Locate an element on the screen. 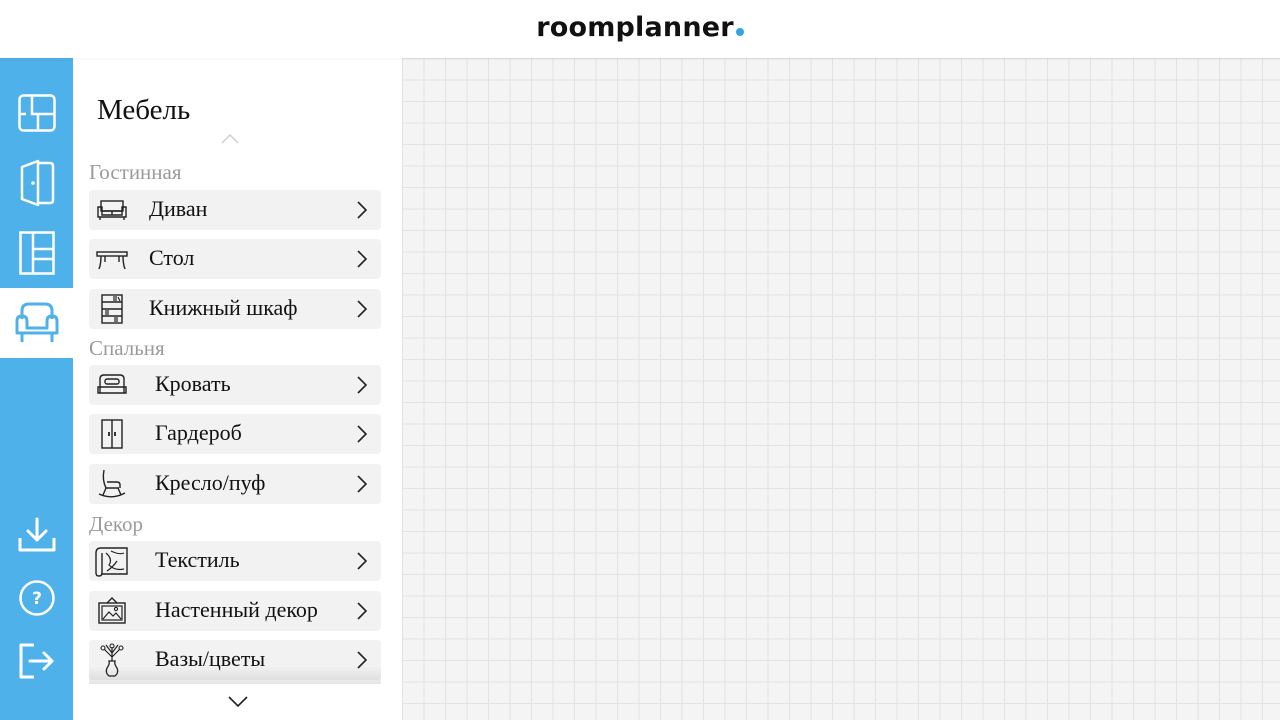 This screenshot has width=1280, height=720. rail-button-help: ? is located at coordinates (36, 598).